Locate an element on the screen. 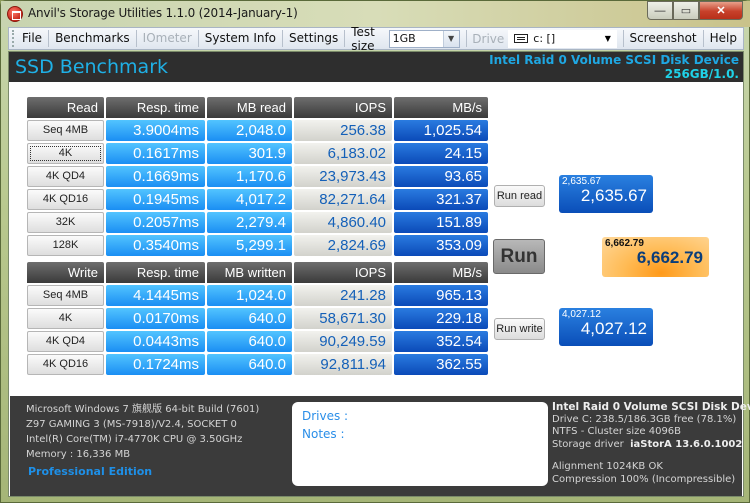 Image resolution: width=750 pixels, height=503 pixels. iops-cell: 6,183.02 is located at coordinates (343, 153).